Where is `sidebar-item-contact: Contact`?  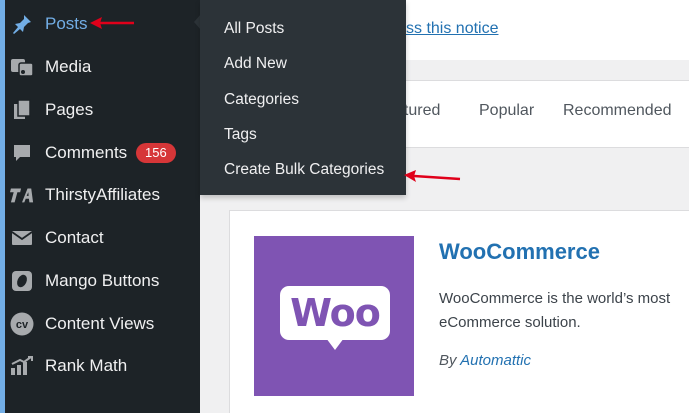 sidebar-item-contact: Contact is located at coordinates (100, 237).